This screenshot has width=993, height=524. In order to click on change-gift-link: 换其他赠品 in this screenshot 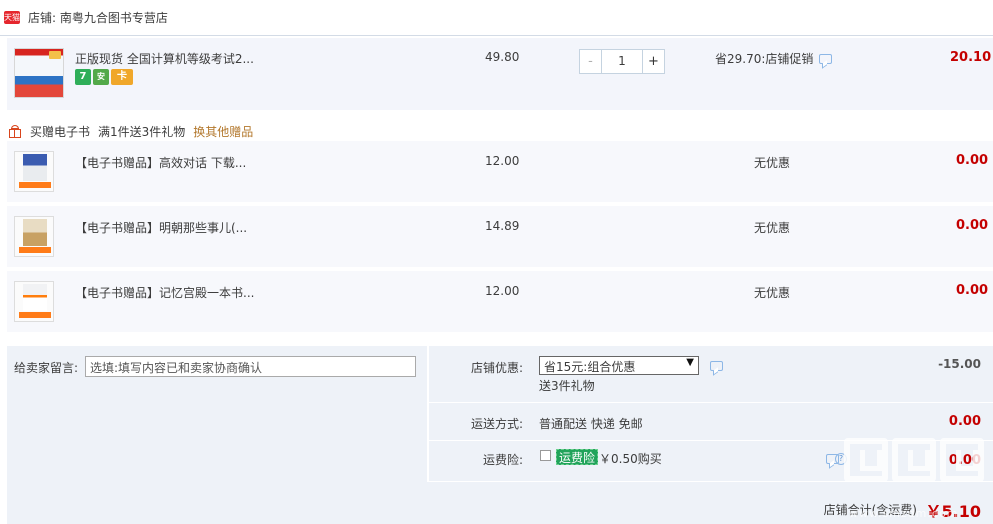, I will do `click(223, 131)`.